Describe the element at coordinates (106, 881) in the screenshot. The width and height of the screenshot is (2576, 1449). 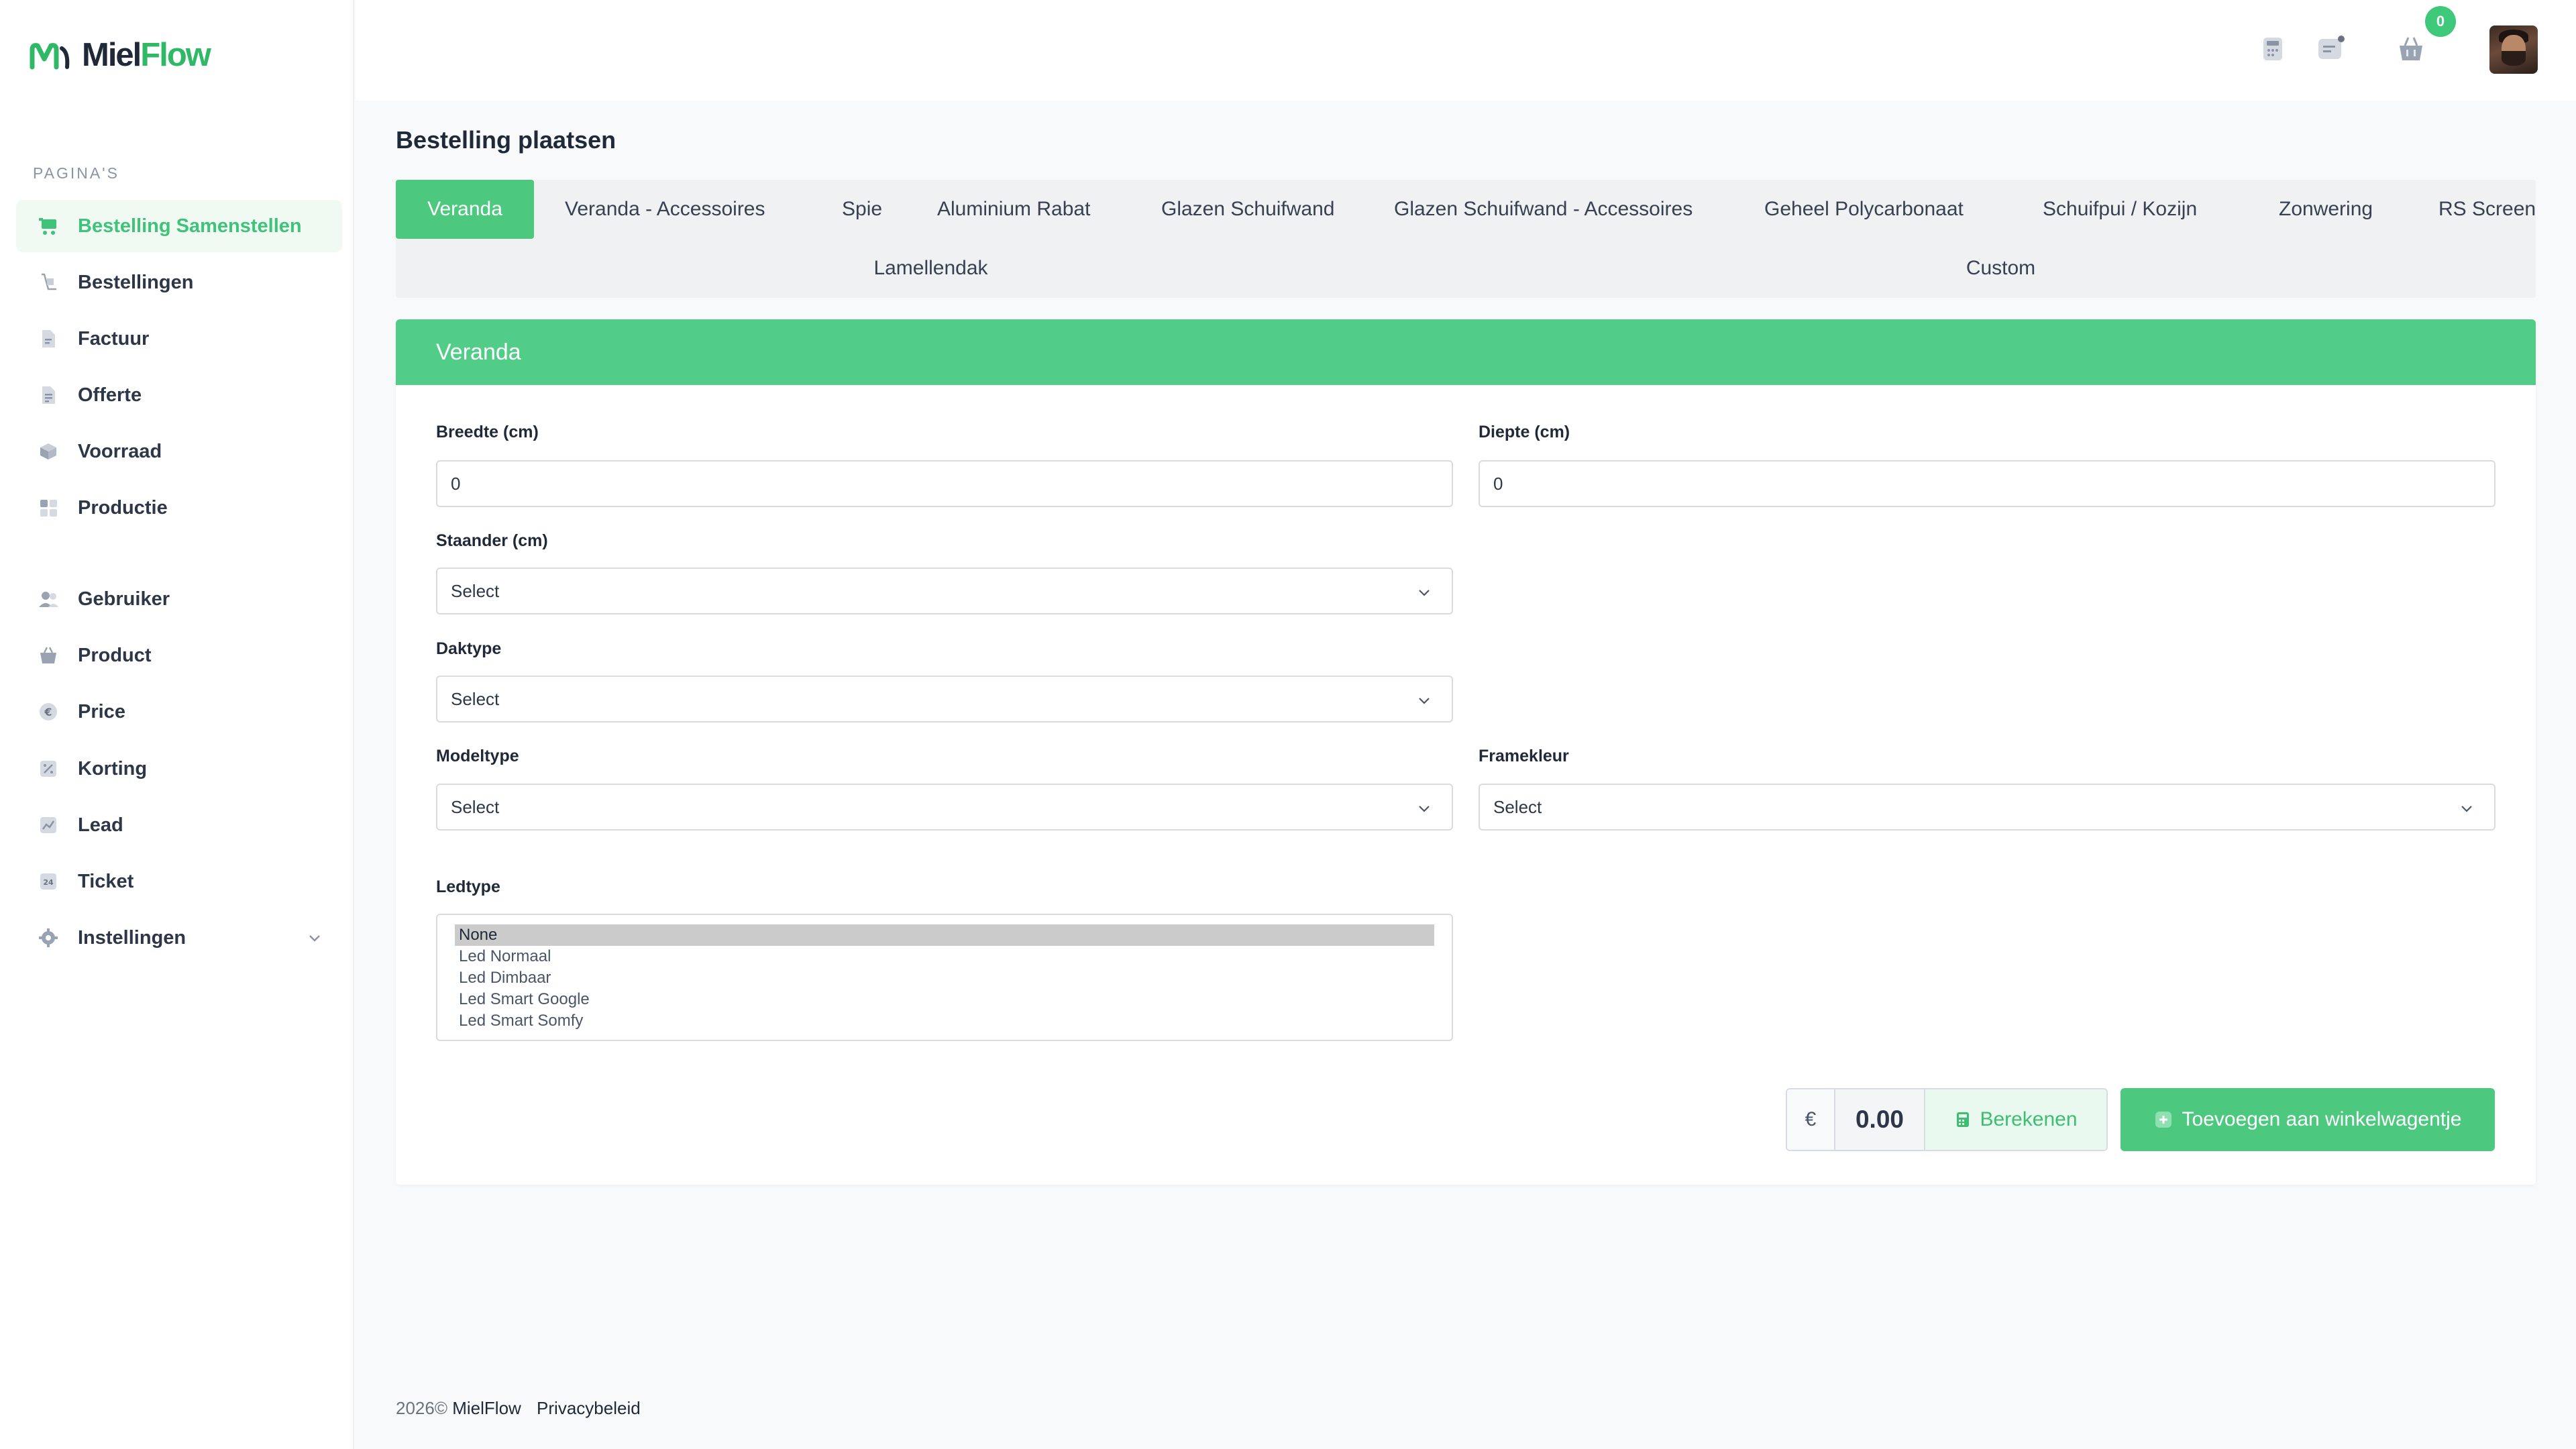
I see `sidebar-item-label: Ticket` at that location.